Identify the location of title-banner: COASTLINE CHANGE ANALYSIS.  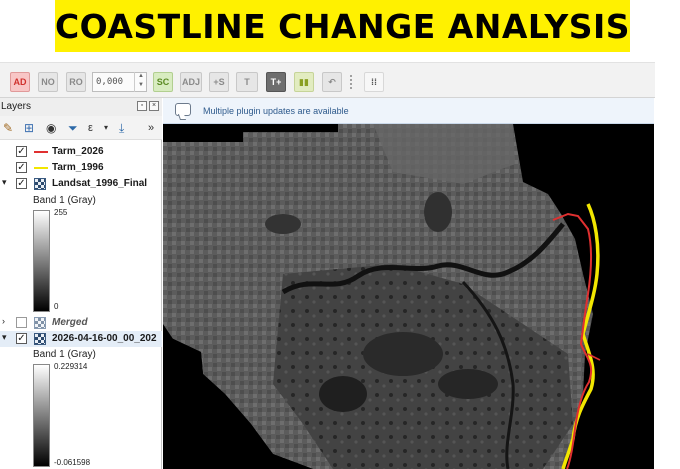
(342, 26).